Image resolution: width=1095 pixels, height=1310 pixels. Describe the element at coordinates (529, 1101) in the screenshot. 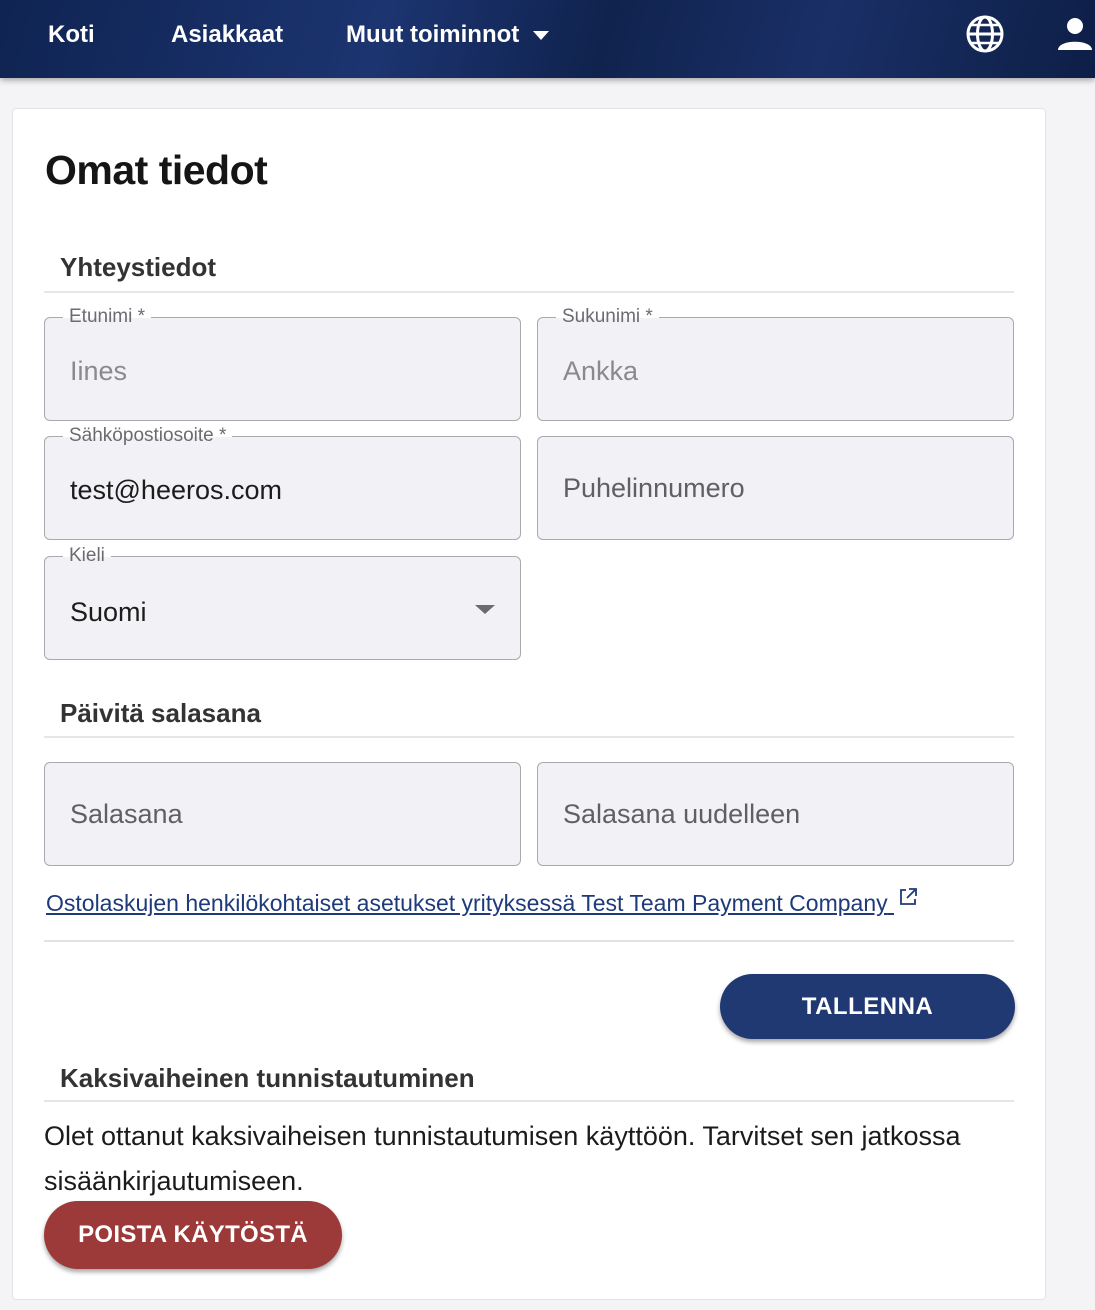

I see `two-factor-section-divider` at that location.